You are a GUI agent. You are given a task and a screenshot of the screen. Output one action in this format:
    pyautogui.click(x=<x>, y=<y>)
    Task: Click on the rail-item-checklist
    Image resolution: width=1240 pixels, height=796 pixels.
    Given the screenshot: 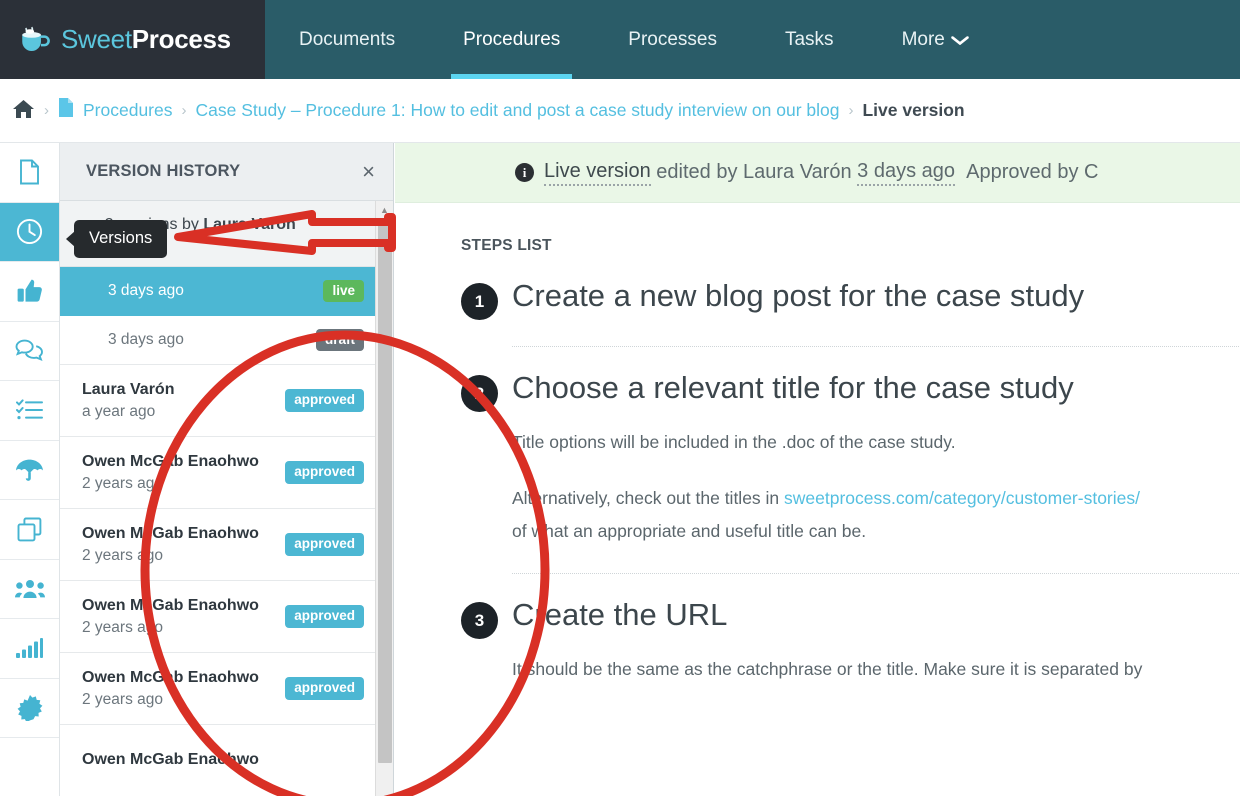 What is the action you would take?
    pyautogui.click(x=29, y=411)
    